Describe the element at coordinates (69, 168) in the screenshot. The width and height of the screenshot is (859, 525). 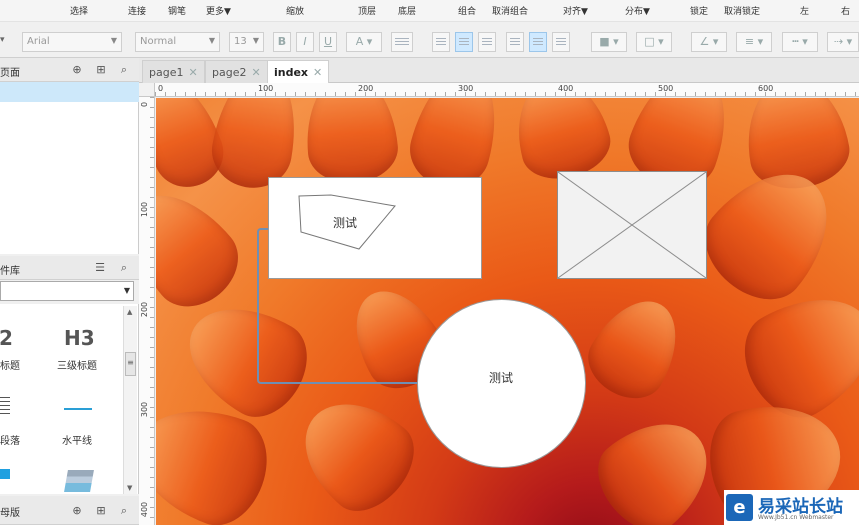
I see `pages-tree` at that location.